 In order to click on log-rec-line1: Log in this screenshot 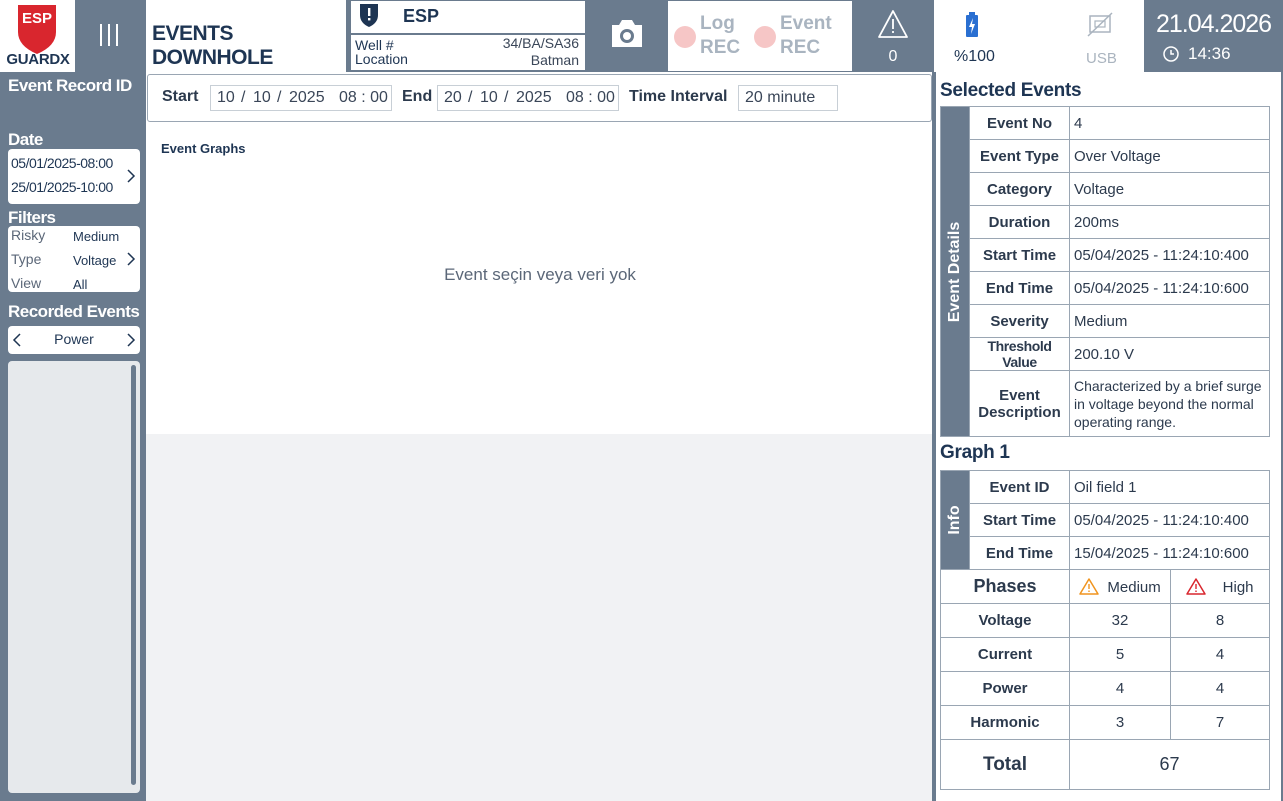, I will do `click(717, 23)`.